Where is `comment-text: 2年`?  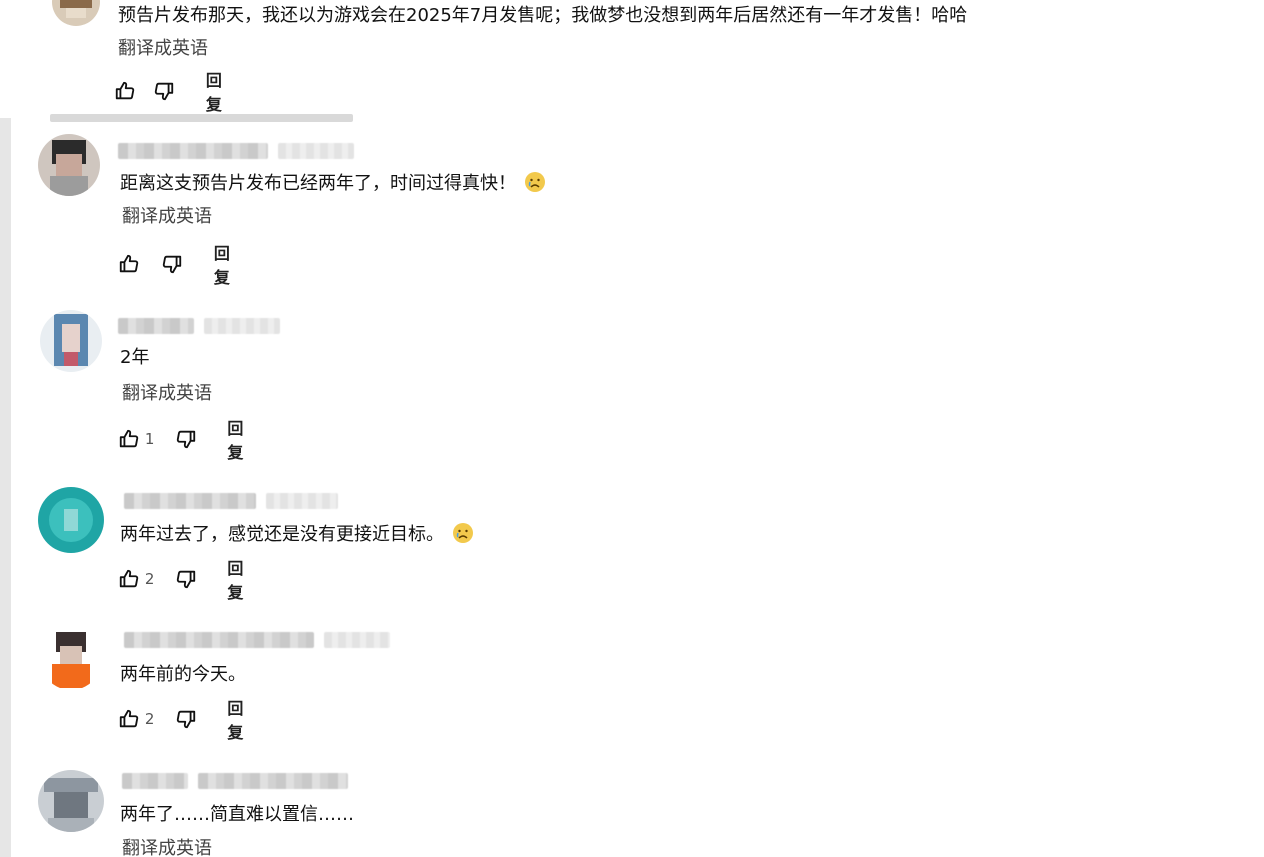
comment-text: 2年 is located at coordinates (135, 357).